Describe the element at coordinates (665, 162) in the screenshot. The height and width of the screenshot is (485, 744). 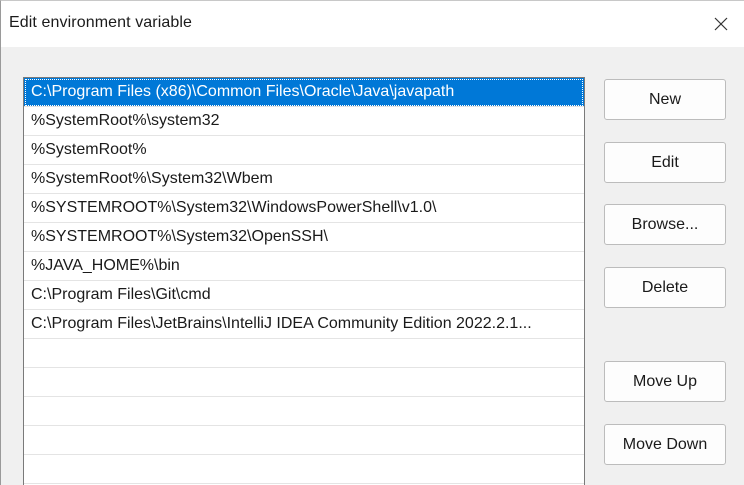
I see `edit-button: Edit` at that location.